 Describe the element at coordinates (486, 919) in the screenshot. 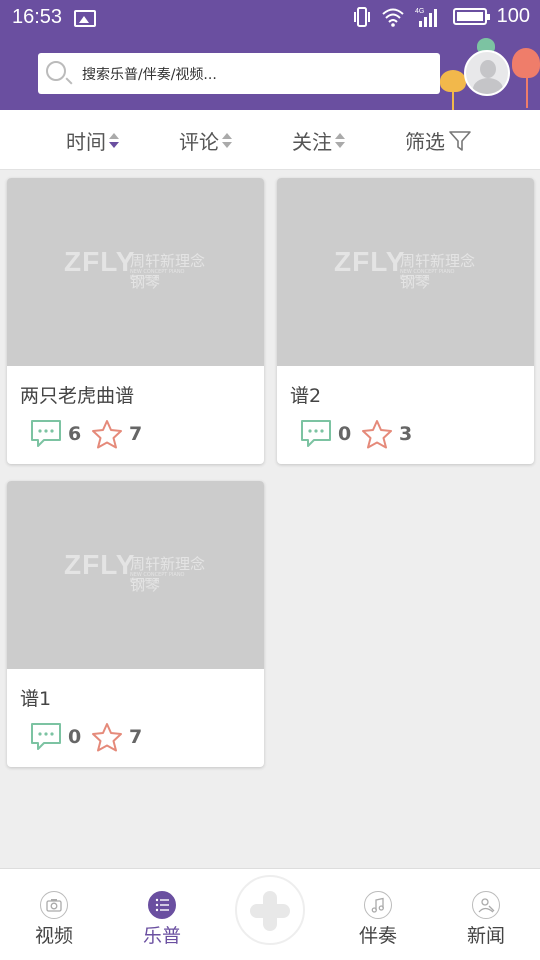

I see `nav-item-news: 新闻` at that location.